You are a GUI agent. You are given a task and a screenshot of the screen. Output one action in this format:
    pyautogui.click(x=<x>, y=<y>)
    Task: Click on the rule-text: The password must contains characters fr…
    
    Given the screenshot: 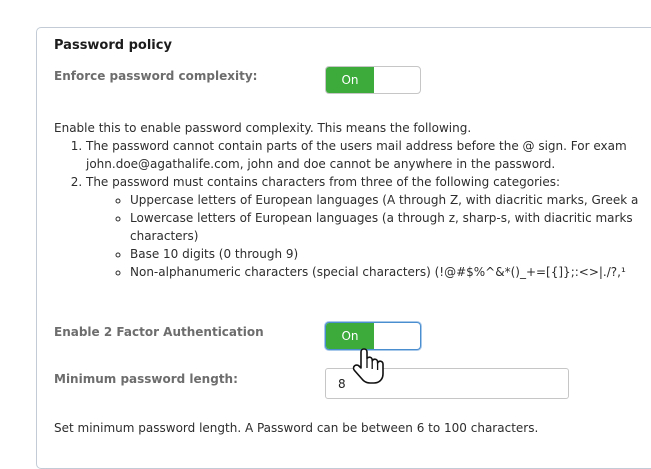 What is the action you would take?
    pyautogui.click(x=323, y=182)
    